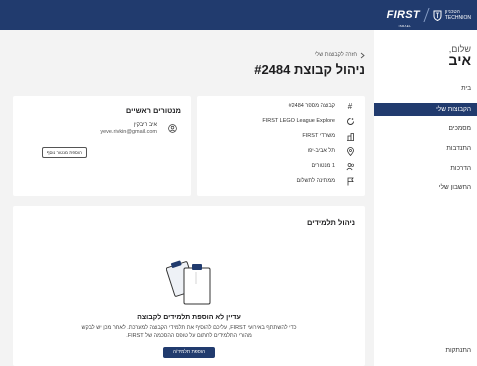  What do you see at coordinates (425, 168) in the screenshot?
I see `sidebar-item-trainings: הדרכות` at bounding box center [425, 168].